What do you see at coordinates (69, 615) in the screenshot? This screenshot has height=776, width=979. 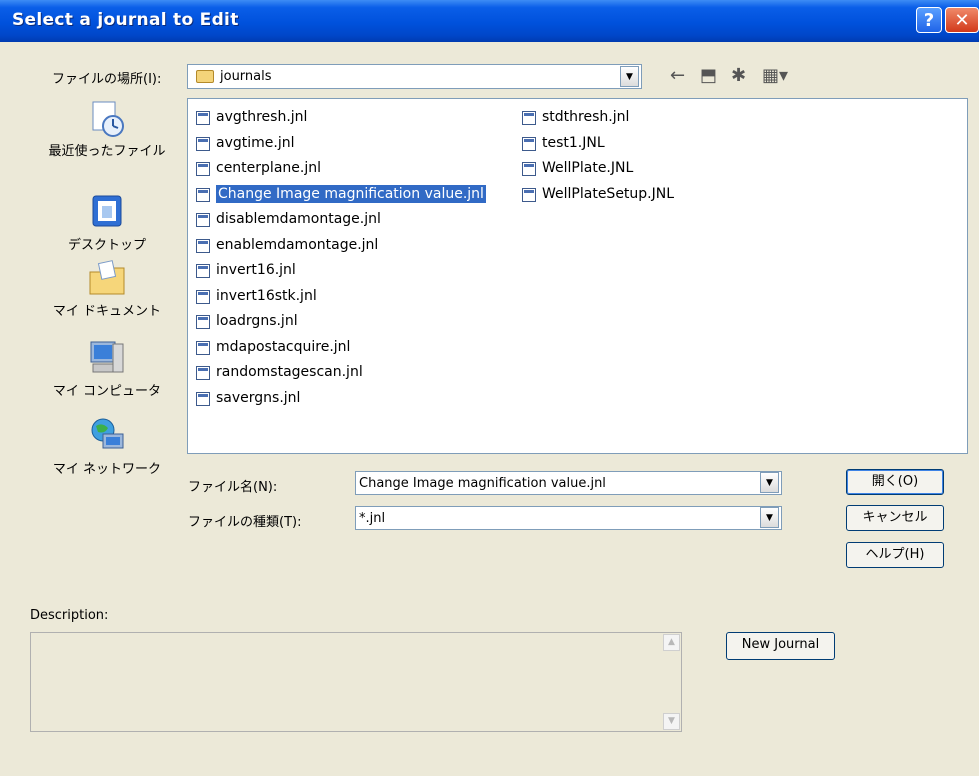 I see `description-label: Description:` at bounding box center [69, 615].